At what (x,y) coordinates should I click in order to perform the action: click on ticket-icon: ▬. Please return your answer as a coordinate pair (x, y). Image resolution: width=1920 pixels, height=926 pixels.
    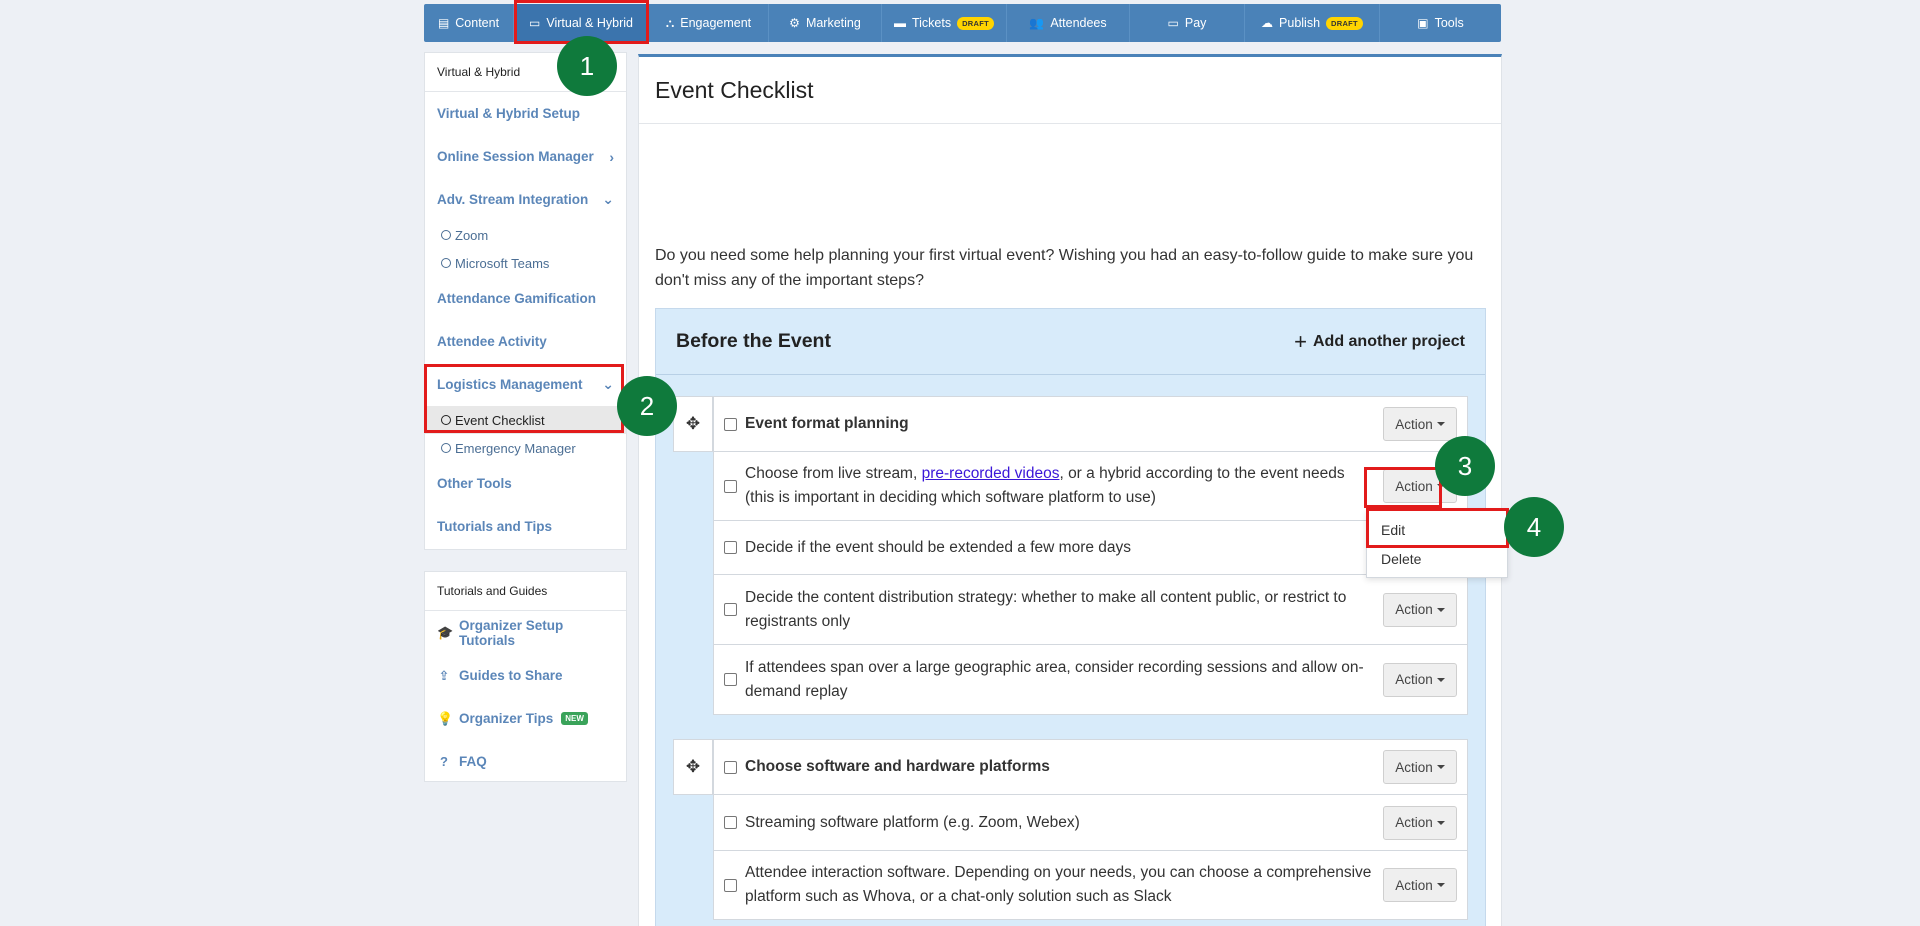
    Looking at the image, I should click on (899, 23).